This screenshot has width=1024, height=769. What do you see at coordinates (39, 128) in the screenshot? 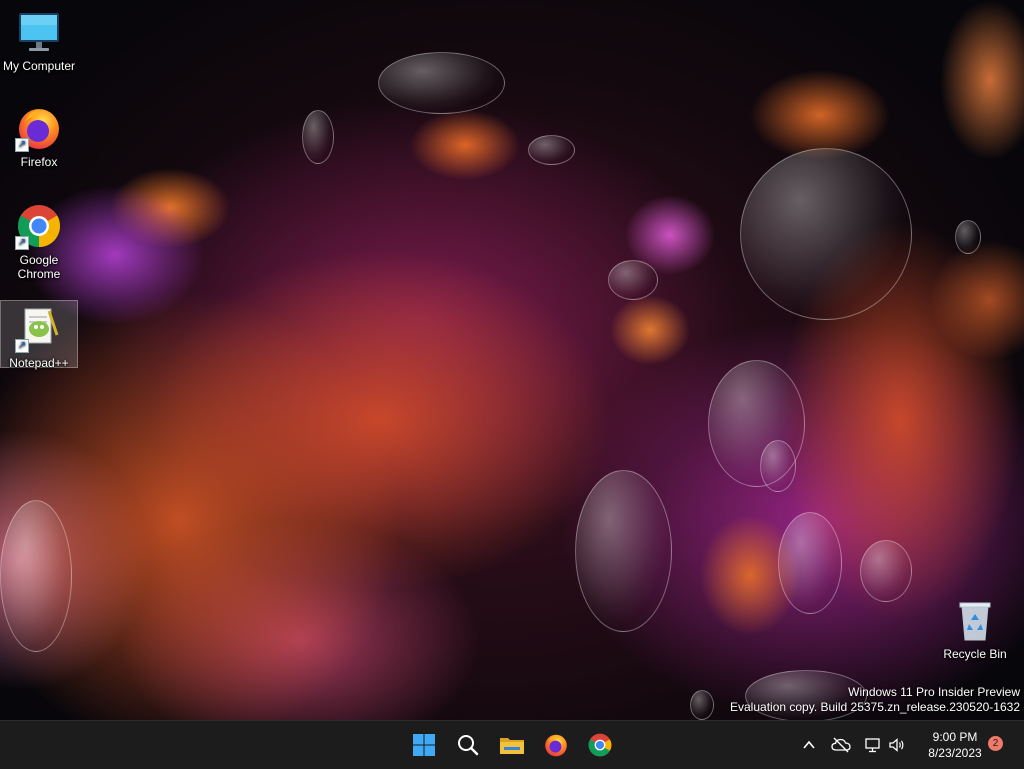
I see `firefox-icon: ↗` at bounding box center [39, 128].